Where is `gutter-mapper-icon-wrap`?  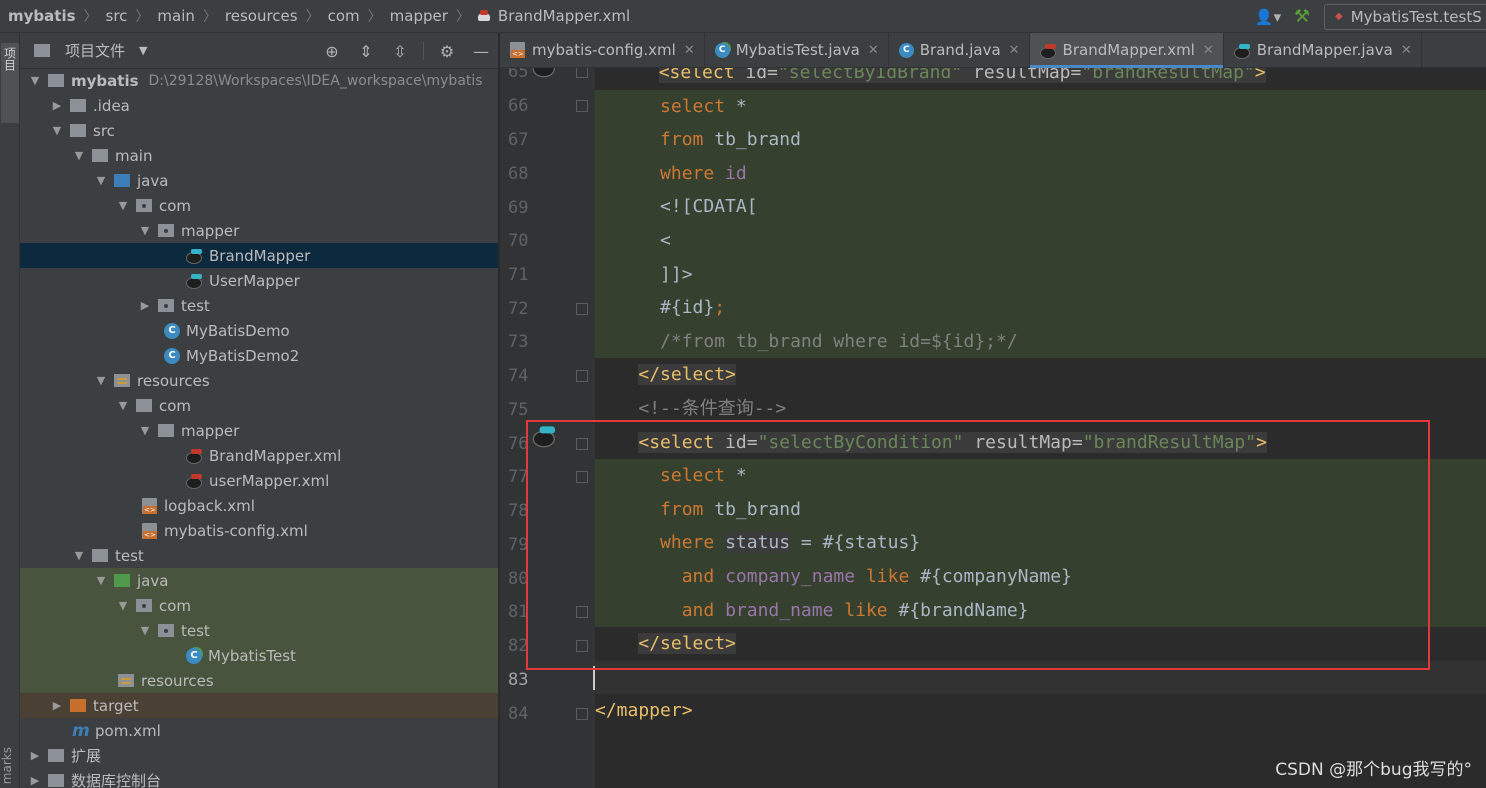
gutter-mapper-icon-wrap is located at coordinates (545, 73).